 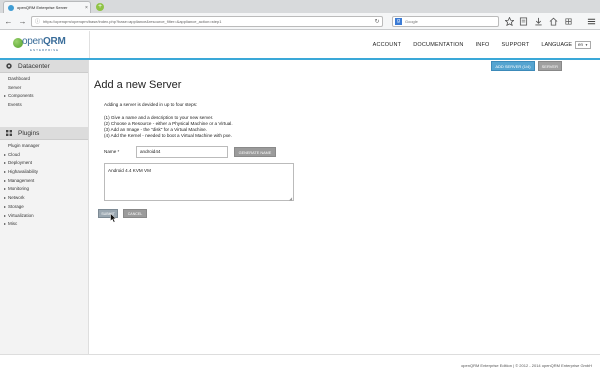 I want to click on sidebar-item-components: Components, so click(x=44, y=96).